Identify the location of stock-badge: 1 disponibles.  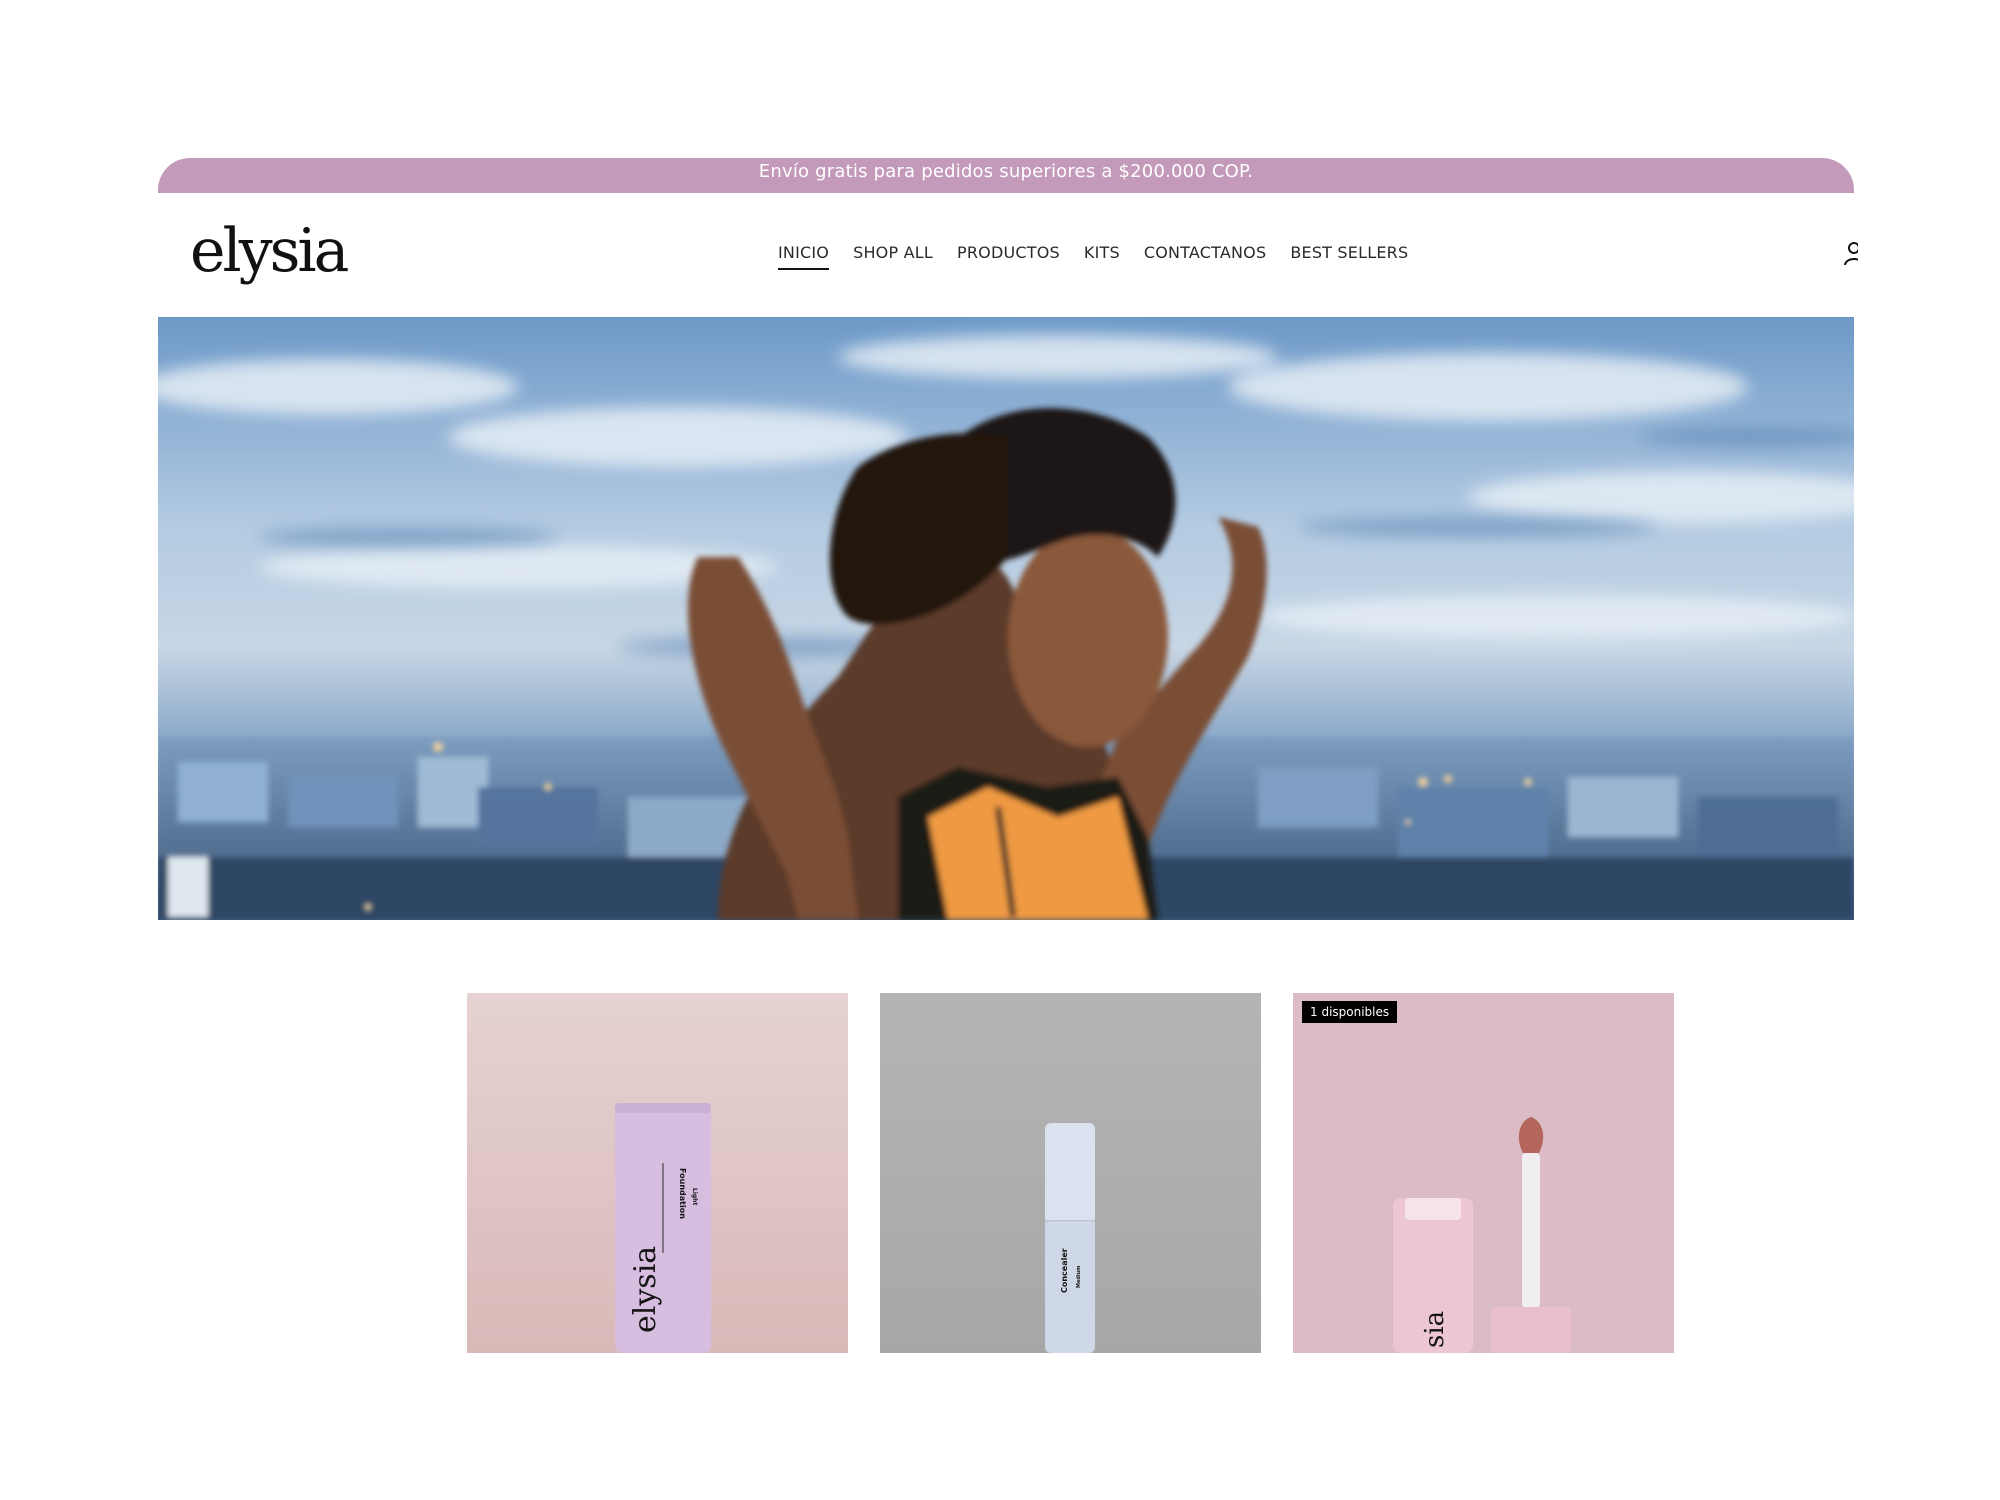
(1350, 1012).